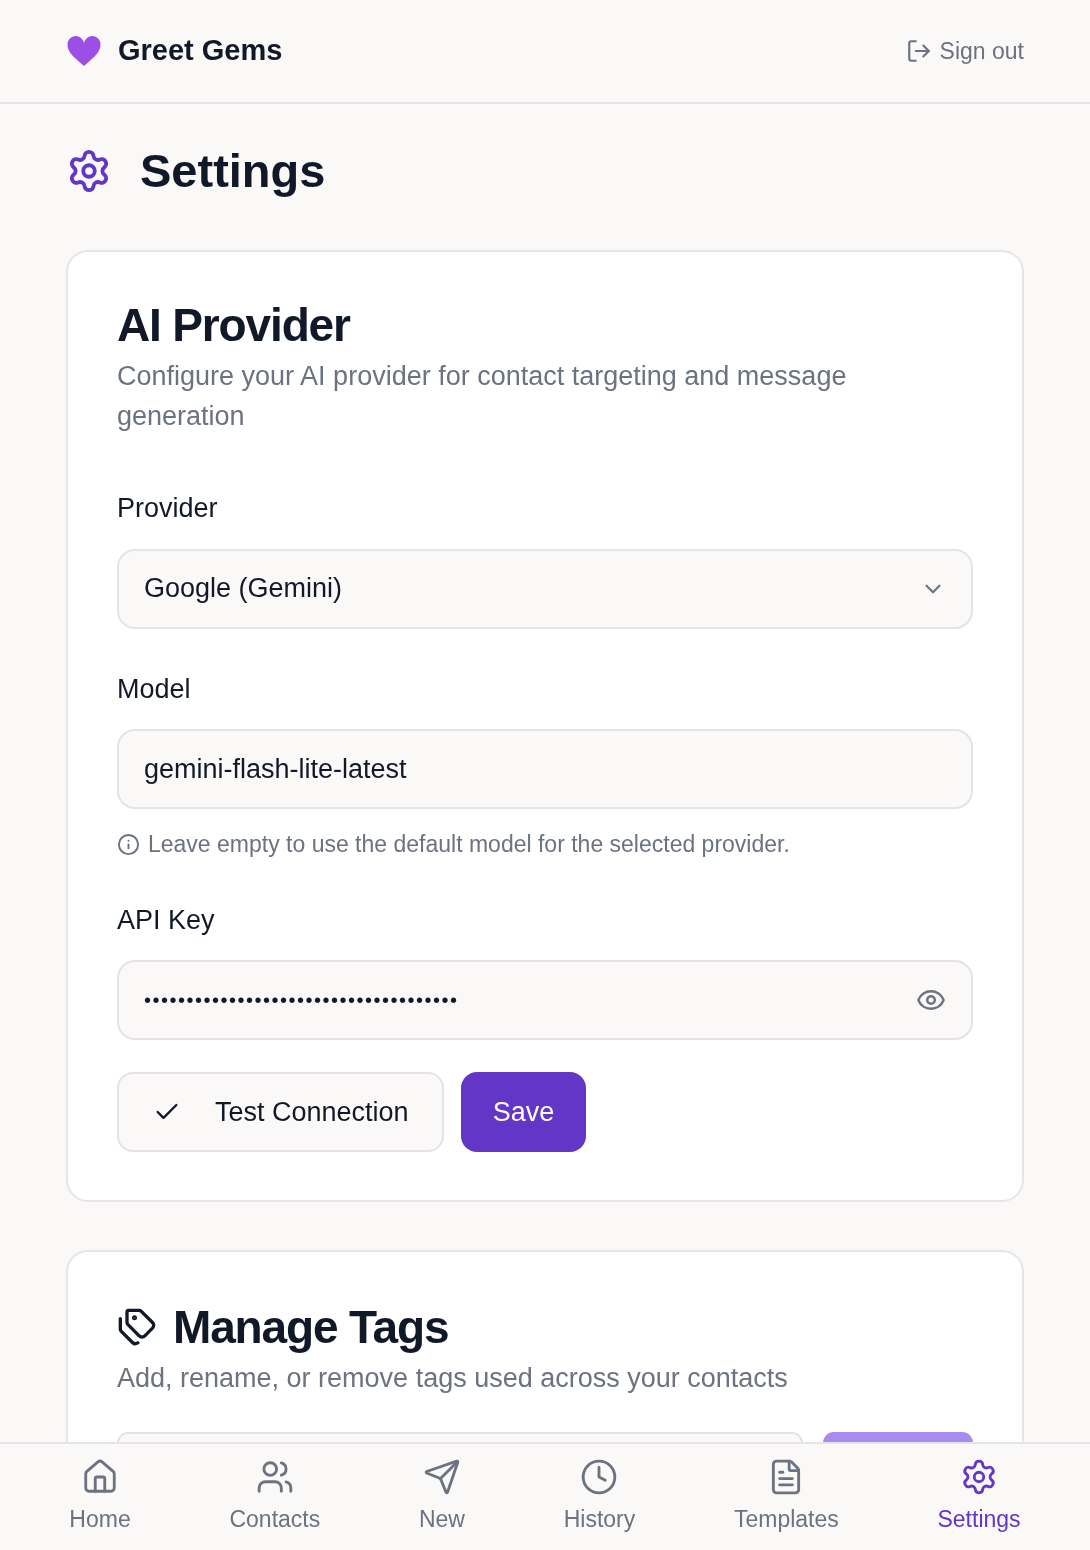  Describe the element at coordinates (482, 396) in the screenshot. I see `card-description: Configure your AI provider for contact targeting and message generation` at that location.